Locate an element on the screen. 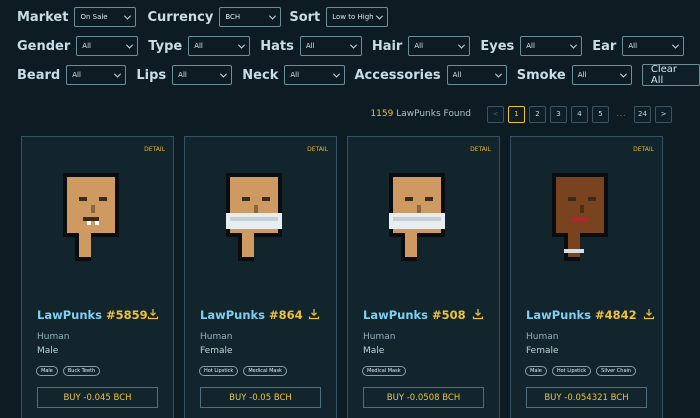 This screenshot has height=418, width=700. hats-select-value: All is located at coordinates (310, 46).